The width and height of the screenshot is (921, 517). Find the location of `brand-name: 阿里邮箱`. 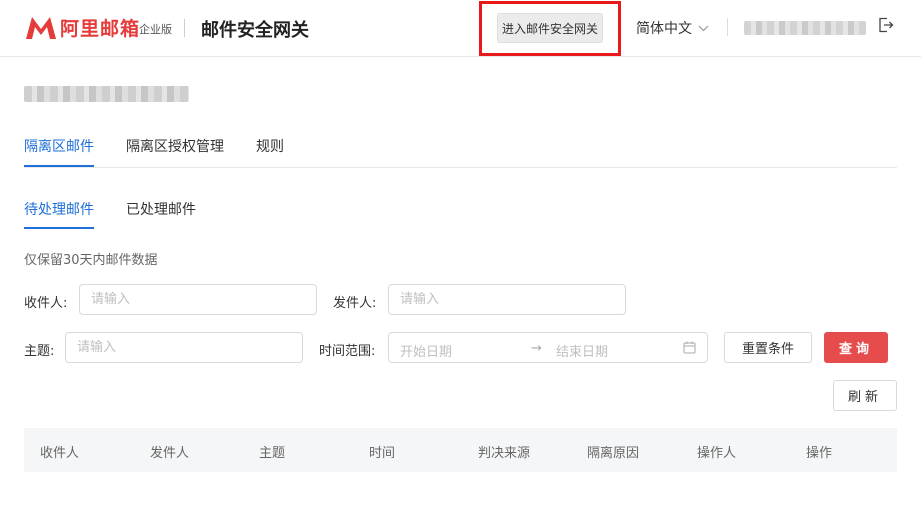

brand-name: 阿里邮箱 is located at coordinates (100, 29).